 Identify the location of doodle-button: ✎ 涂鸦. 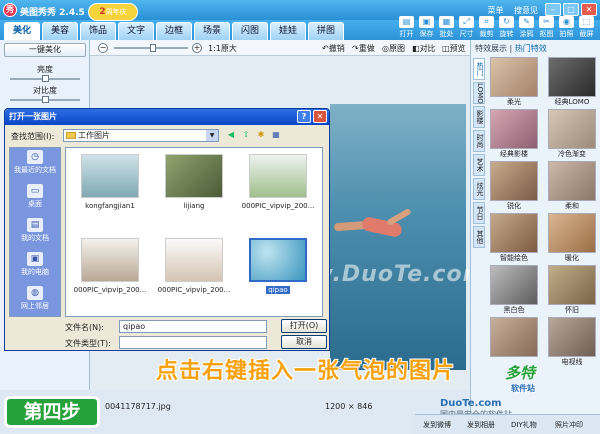
(526, 27).